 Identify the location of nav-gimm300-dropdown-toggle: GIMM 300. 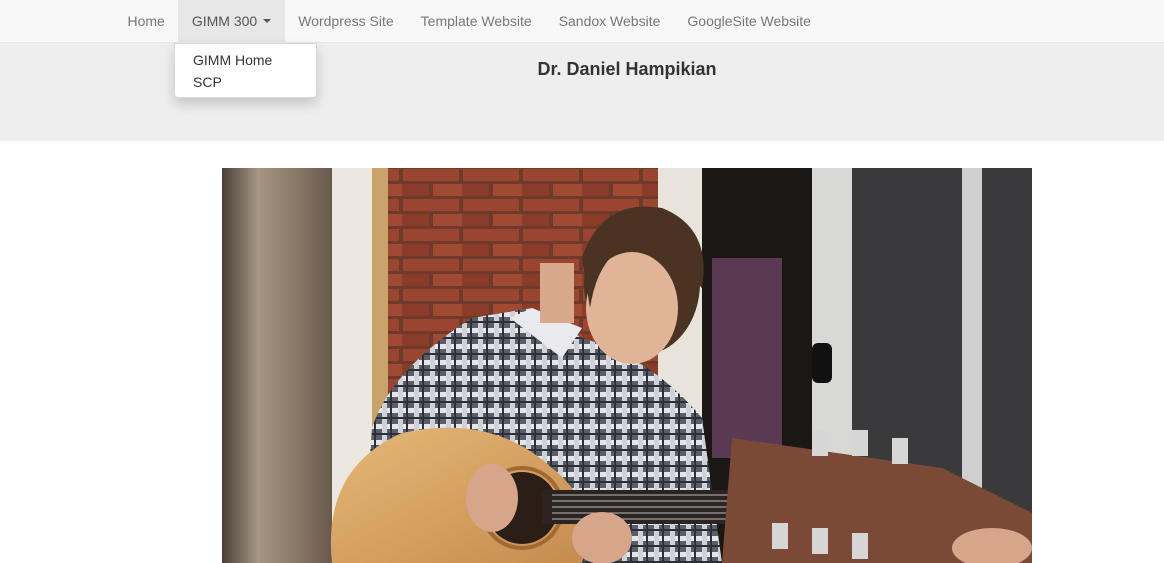
(231, 21).